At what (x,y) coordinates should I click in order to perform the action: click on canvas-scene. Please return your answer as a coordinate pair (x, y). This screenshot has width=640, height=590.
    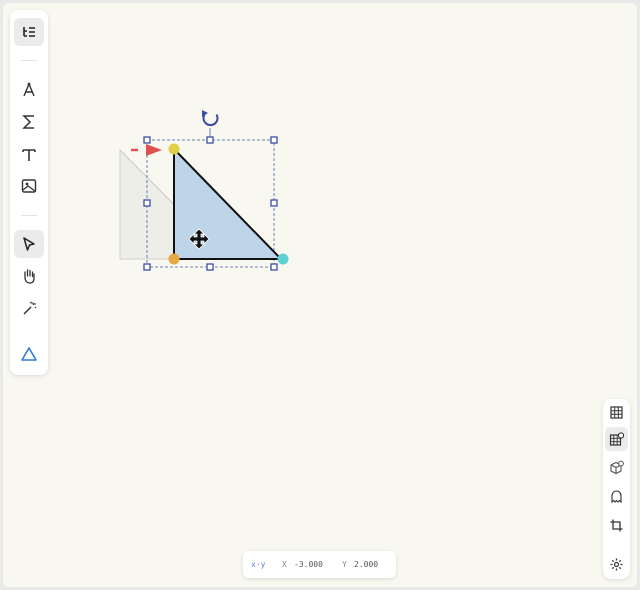
    Looking at the image, I should click on (204, 190).